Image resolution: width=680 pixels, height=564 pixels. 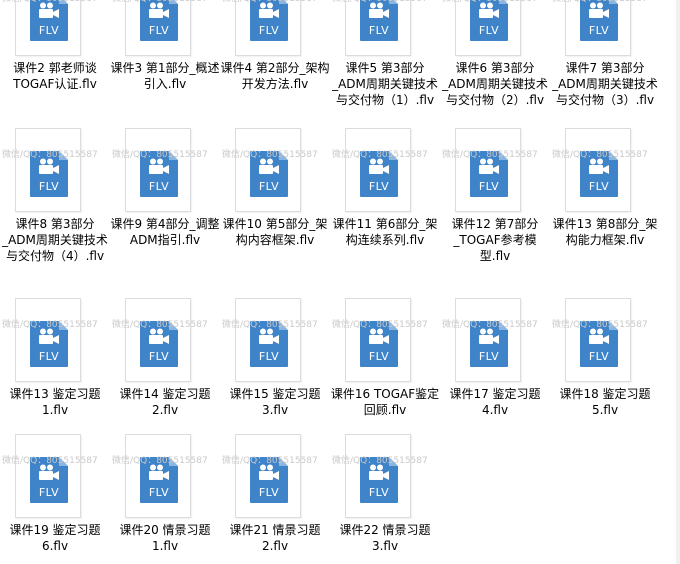 I want to click on file-name: 课件4 第2部分_架构开发方法.flv, so click(x=275, y=76).